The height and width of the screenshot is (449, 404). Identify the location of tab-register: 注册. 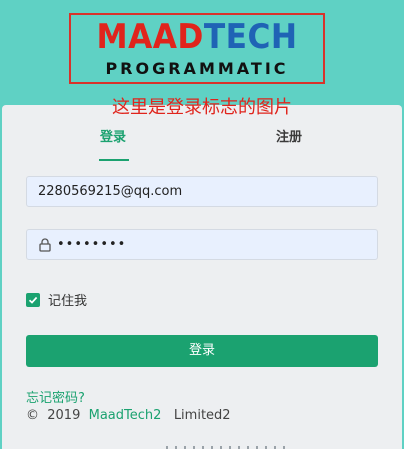
(289, 138).